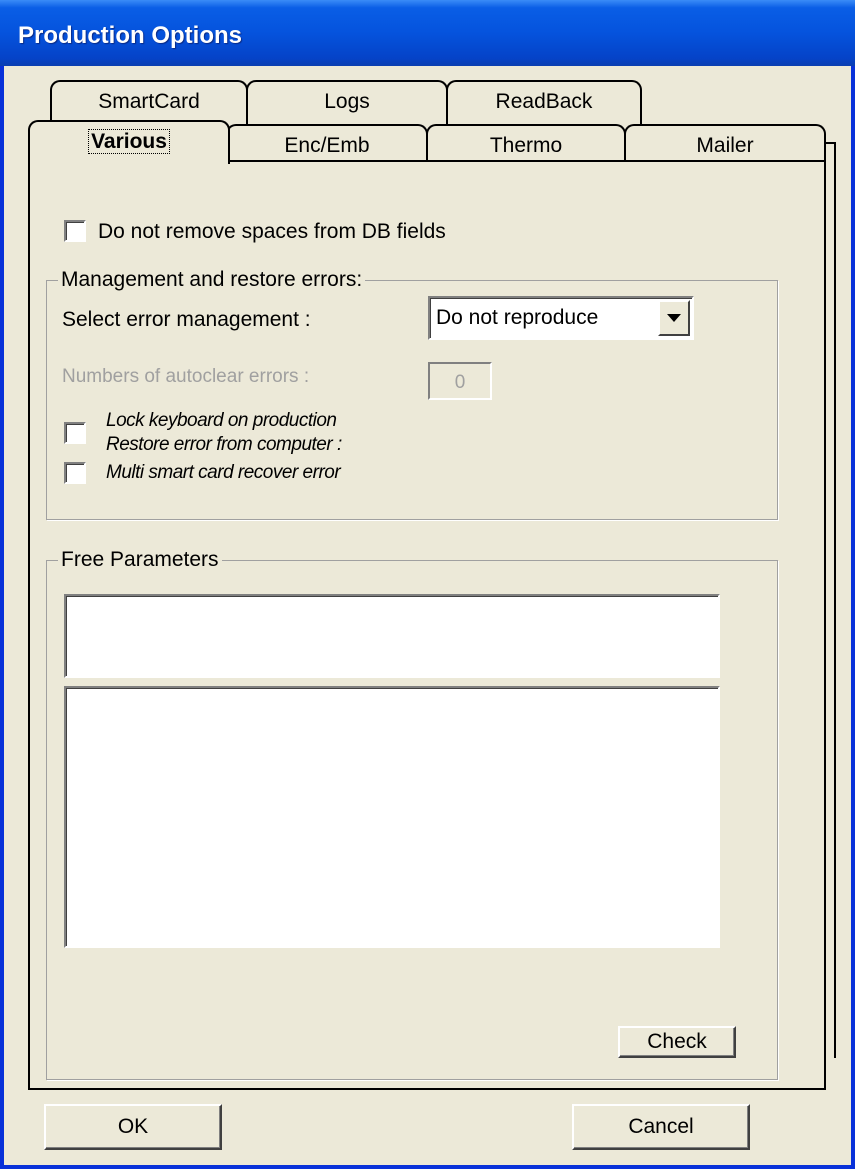 The height and width of the screenshot is (1169, 855). I want to click on select-error-label: Select error management :, so click(186, 319).